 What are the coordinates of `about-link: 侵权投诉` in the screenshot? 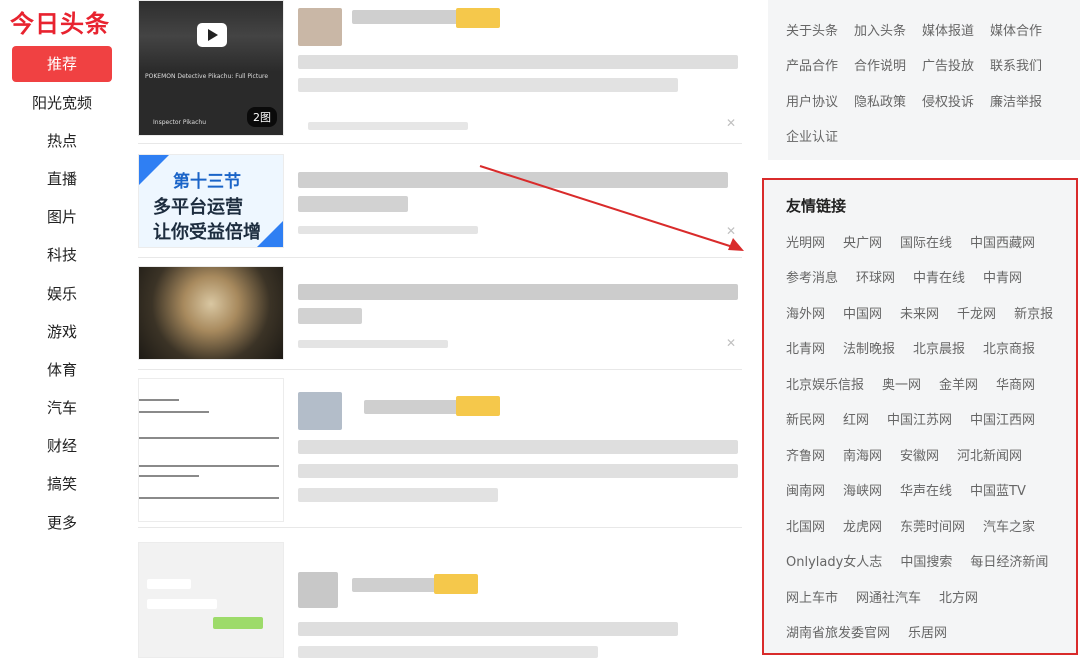 It's located at (948, 102).